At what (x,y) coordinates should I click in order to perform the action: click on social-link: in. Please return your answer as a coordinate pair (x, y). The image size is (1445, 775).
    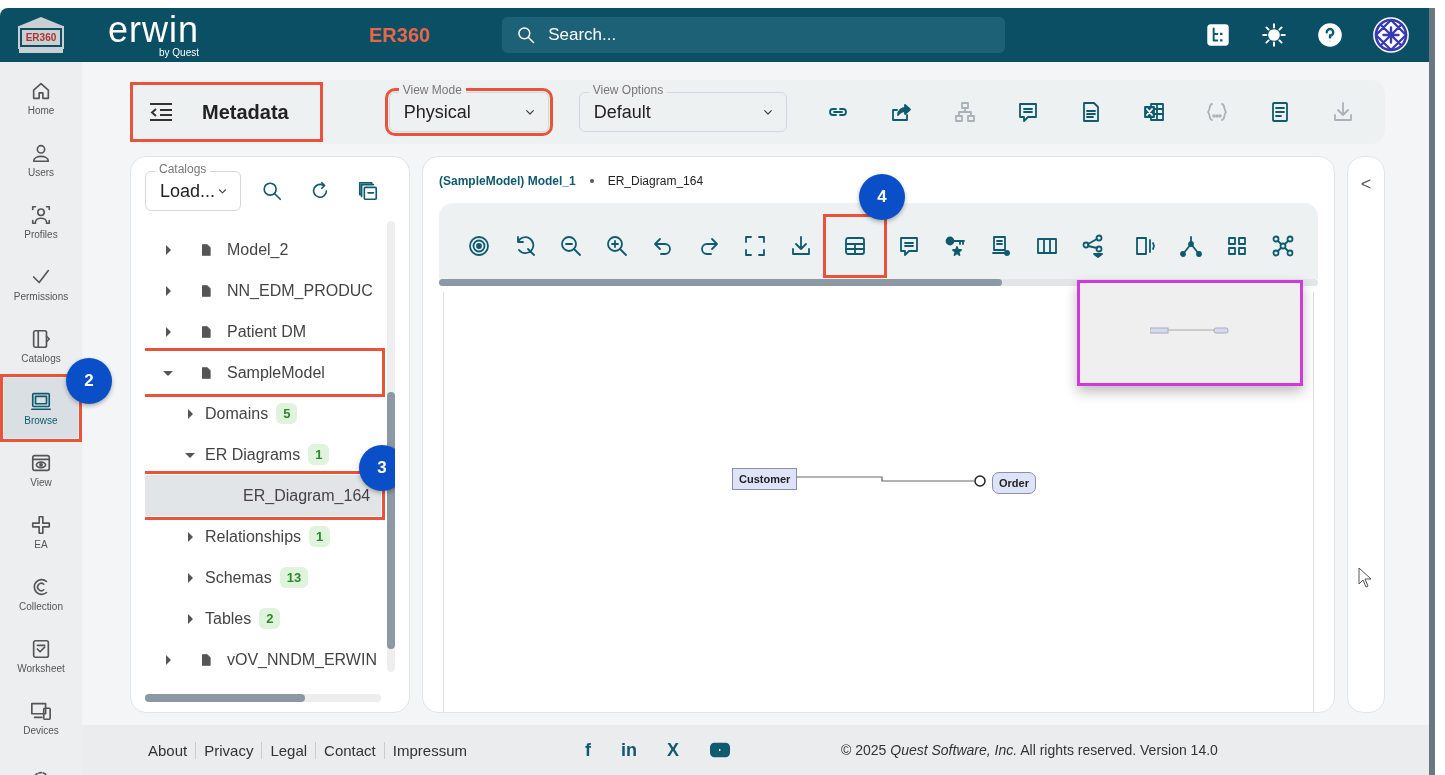
    Looking at the image, I should click on (629, 750).